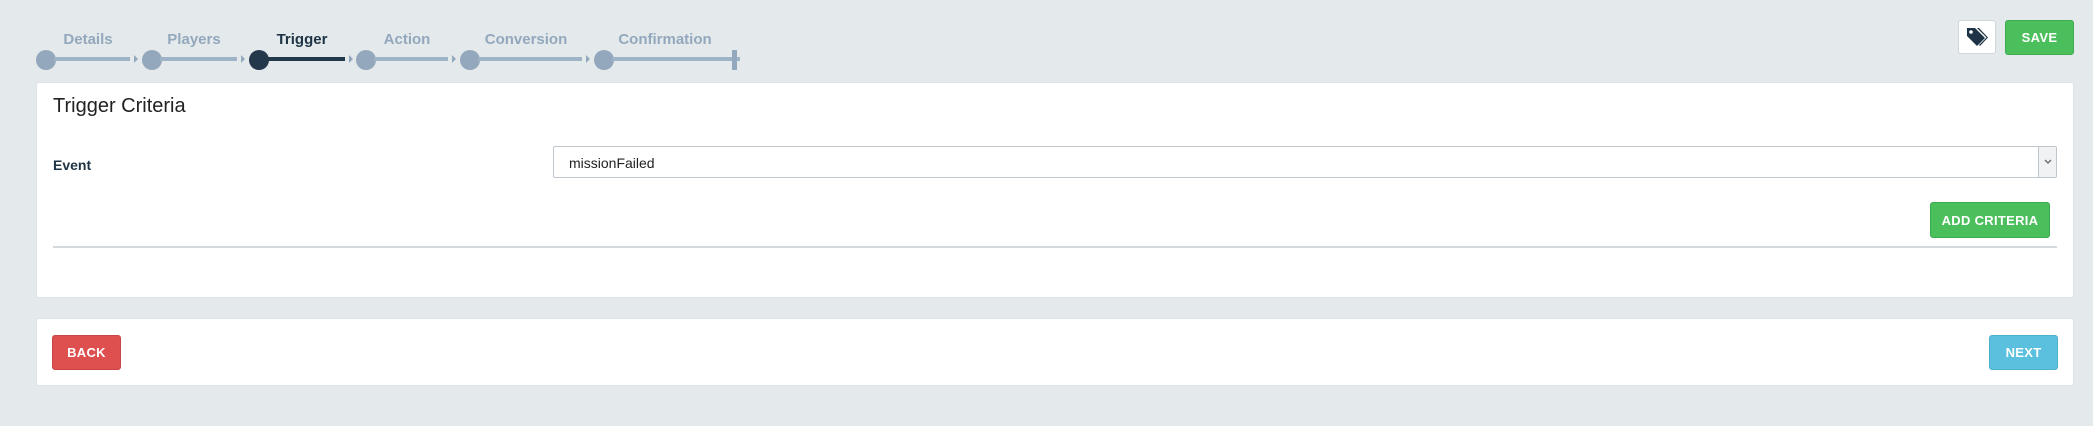  Describe the element at coordinates (152, 60) in the screenshot. I see `step-players-dot` at that location.